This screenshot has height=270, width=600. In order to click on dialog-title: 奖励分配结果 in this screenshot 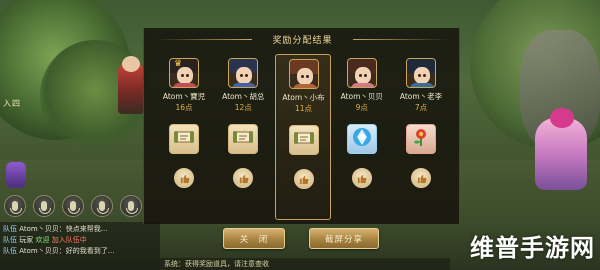, I will do `click(302, 40)`.